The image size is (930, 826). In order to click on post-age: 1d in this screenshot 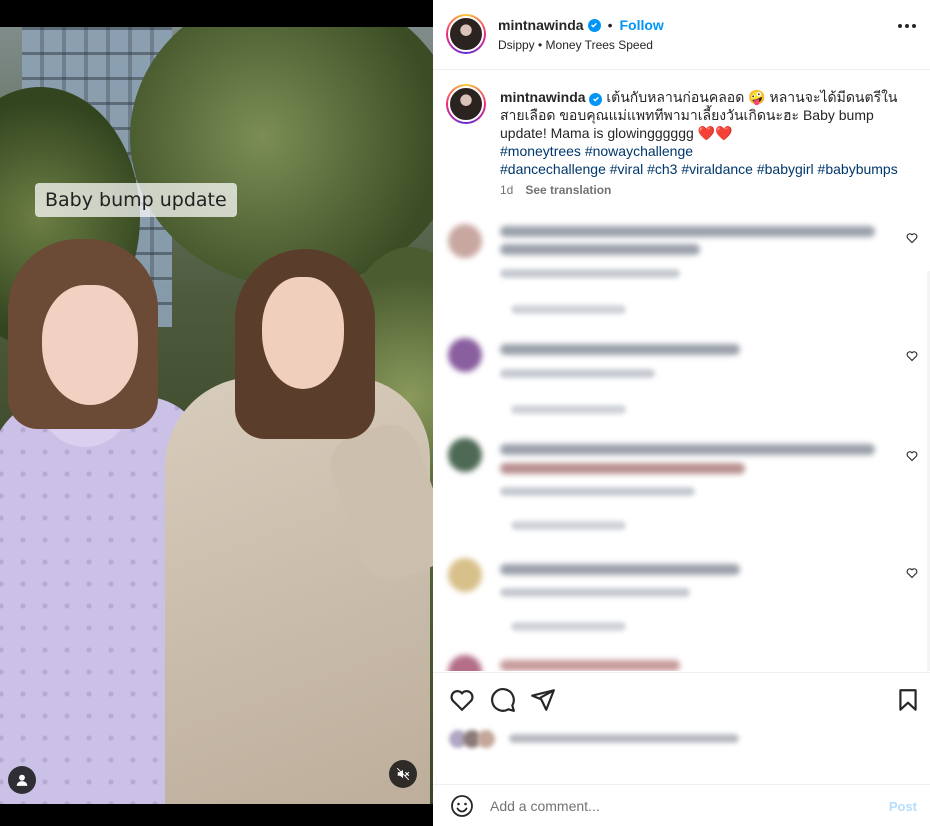, I will do `click(507, 190)`.